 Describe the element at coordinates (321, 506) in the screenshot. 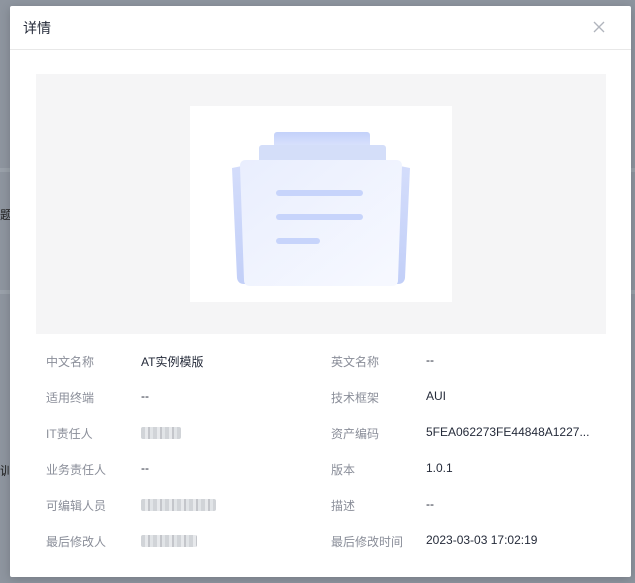

I see `detail-row: 可编辑人员 描述 --` at that location.